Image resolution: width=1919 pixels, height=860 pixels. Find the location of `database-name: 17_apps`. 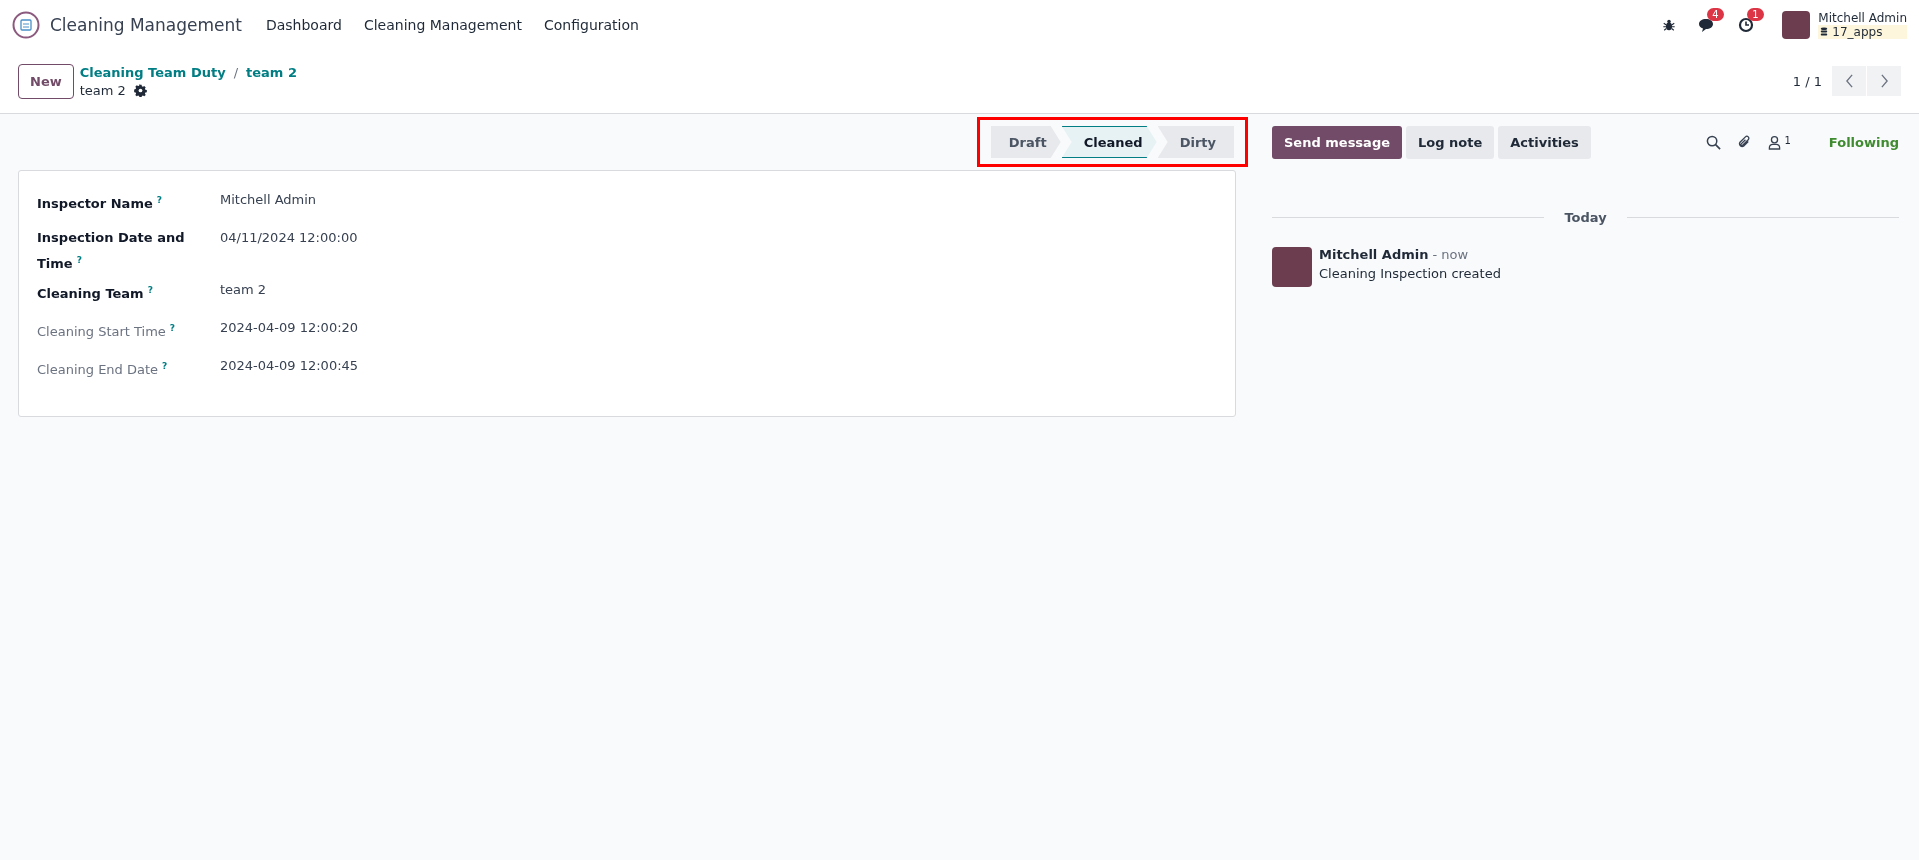

database-name: 17_apps is located at coordinates (1857, 31).